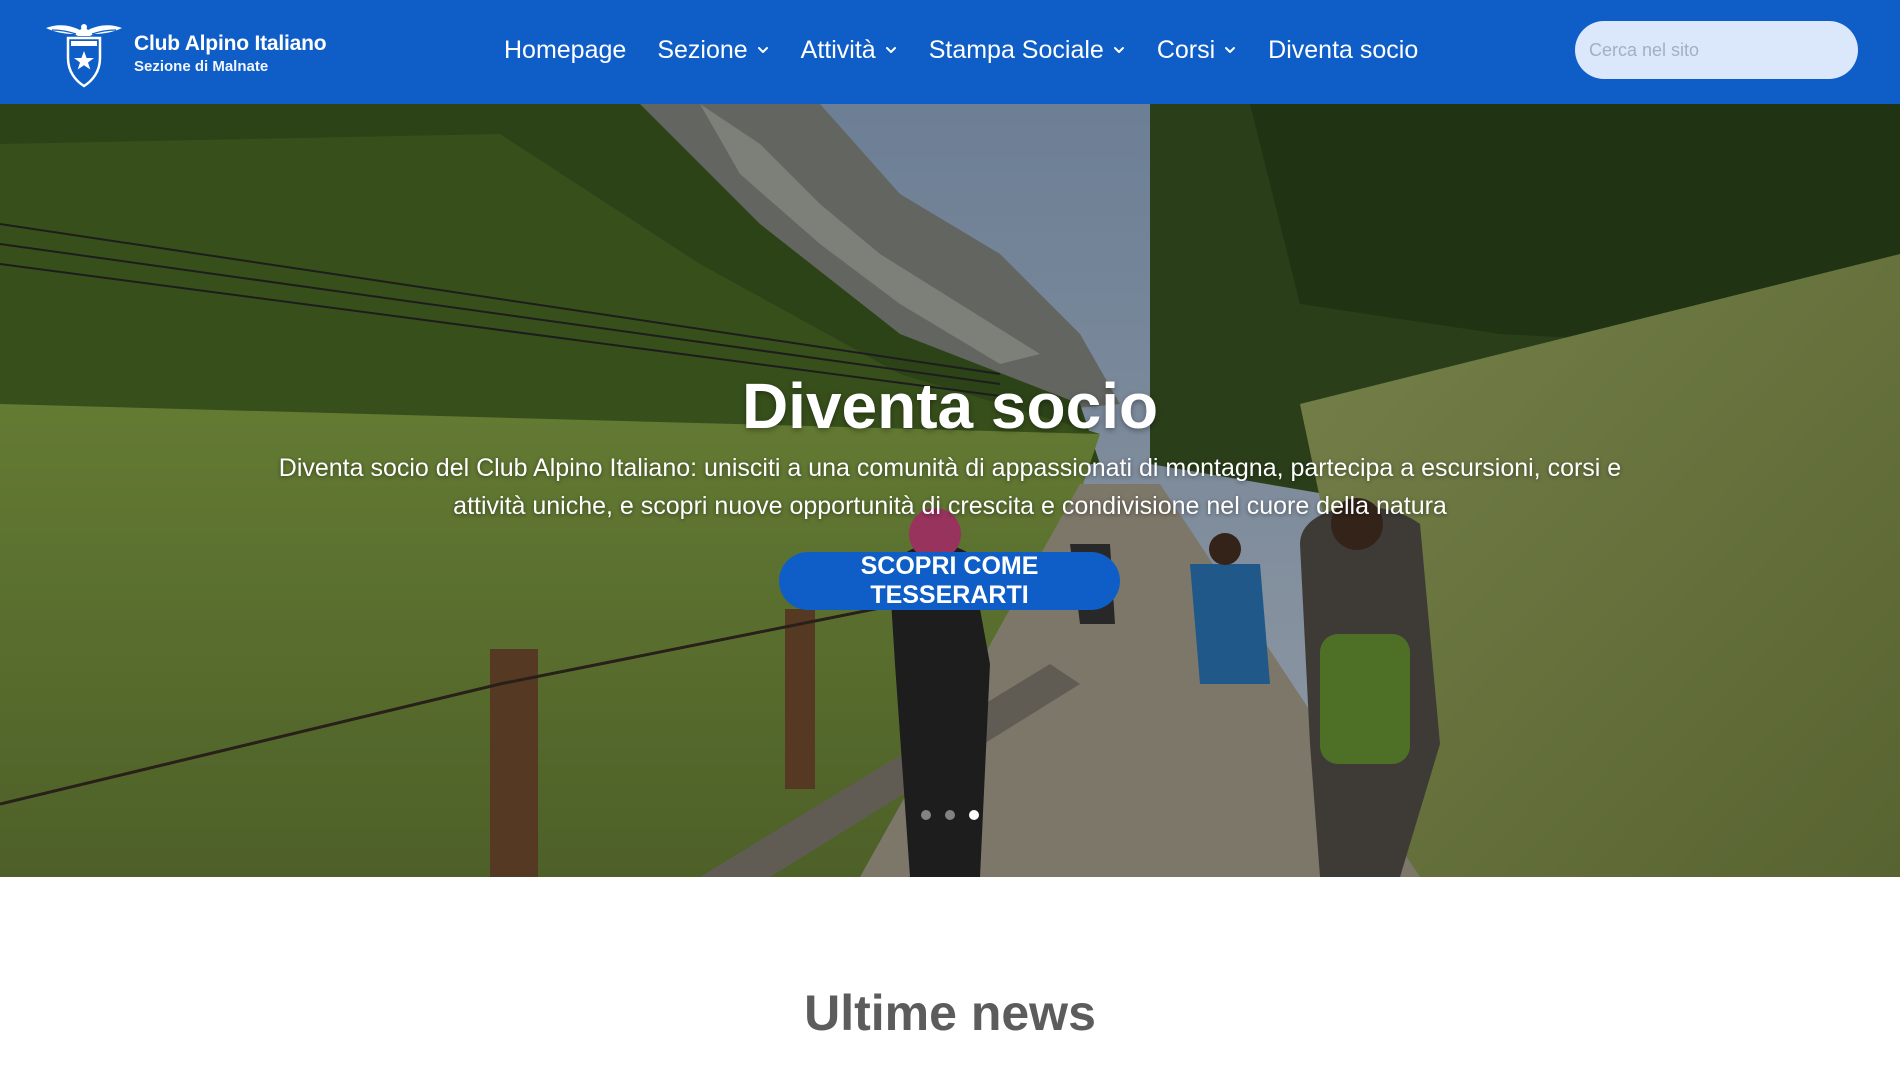 The image size is (1900, 1080). Describe the element at coordinates (950, 1013) in the screenshot. I see `section-title-news: Ultime news` at that location.